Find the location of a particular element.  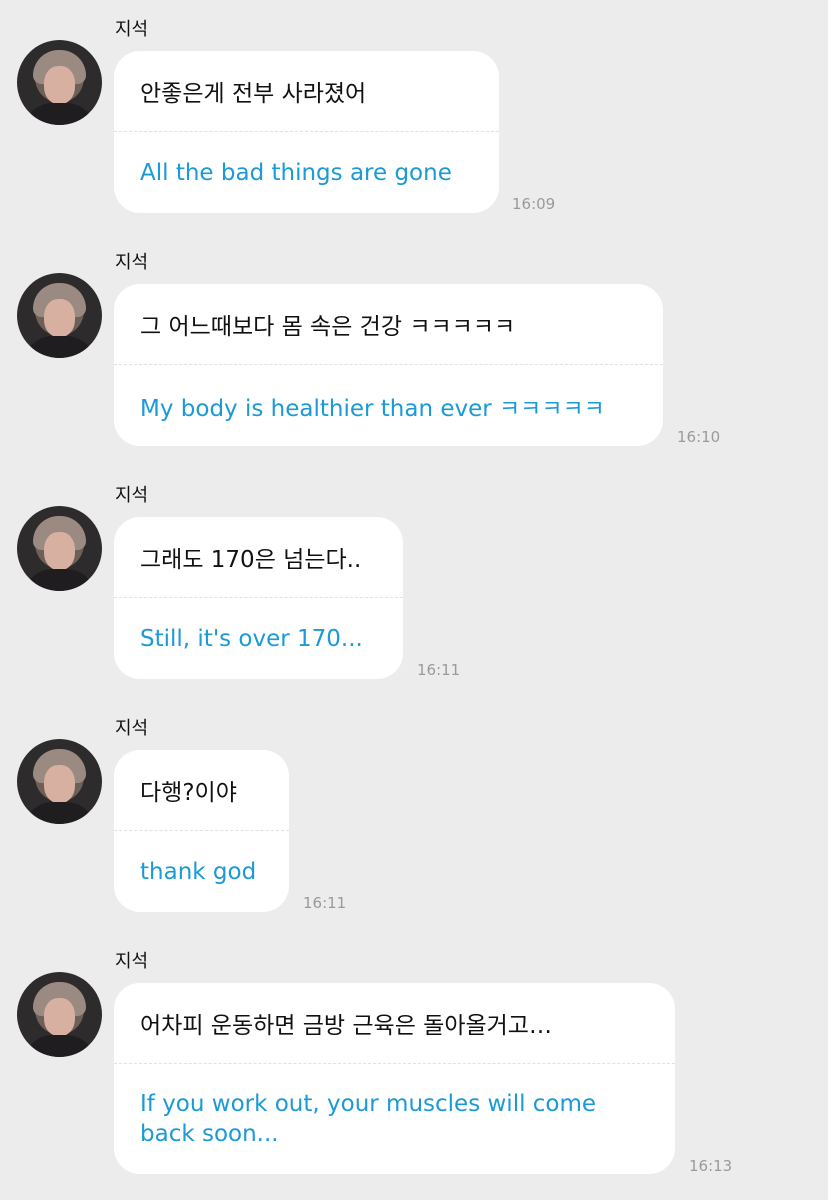

message-bubble: 다행?이야 thank god is located at coordinates (201, 831).